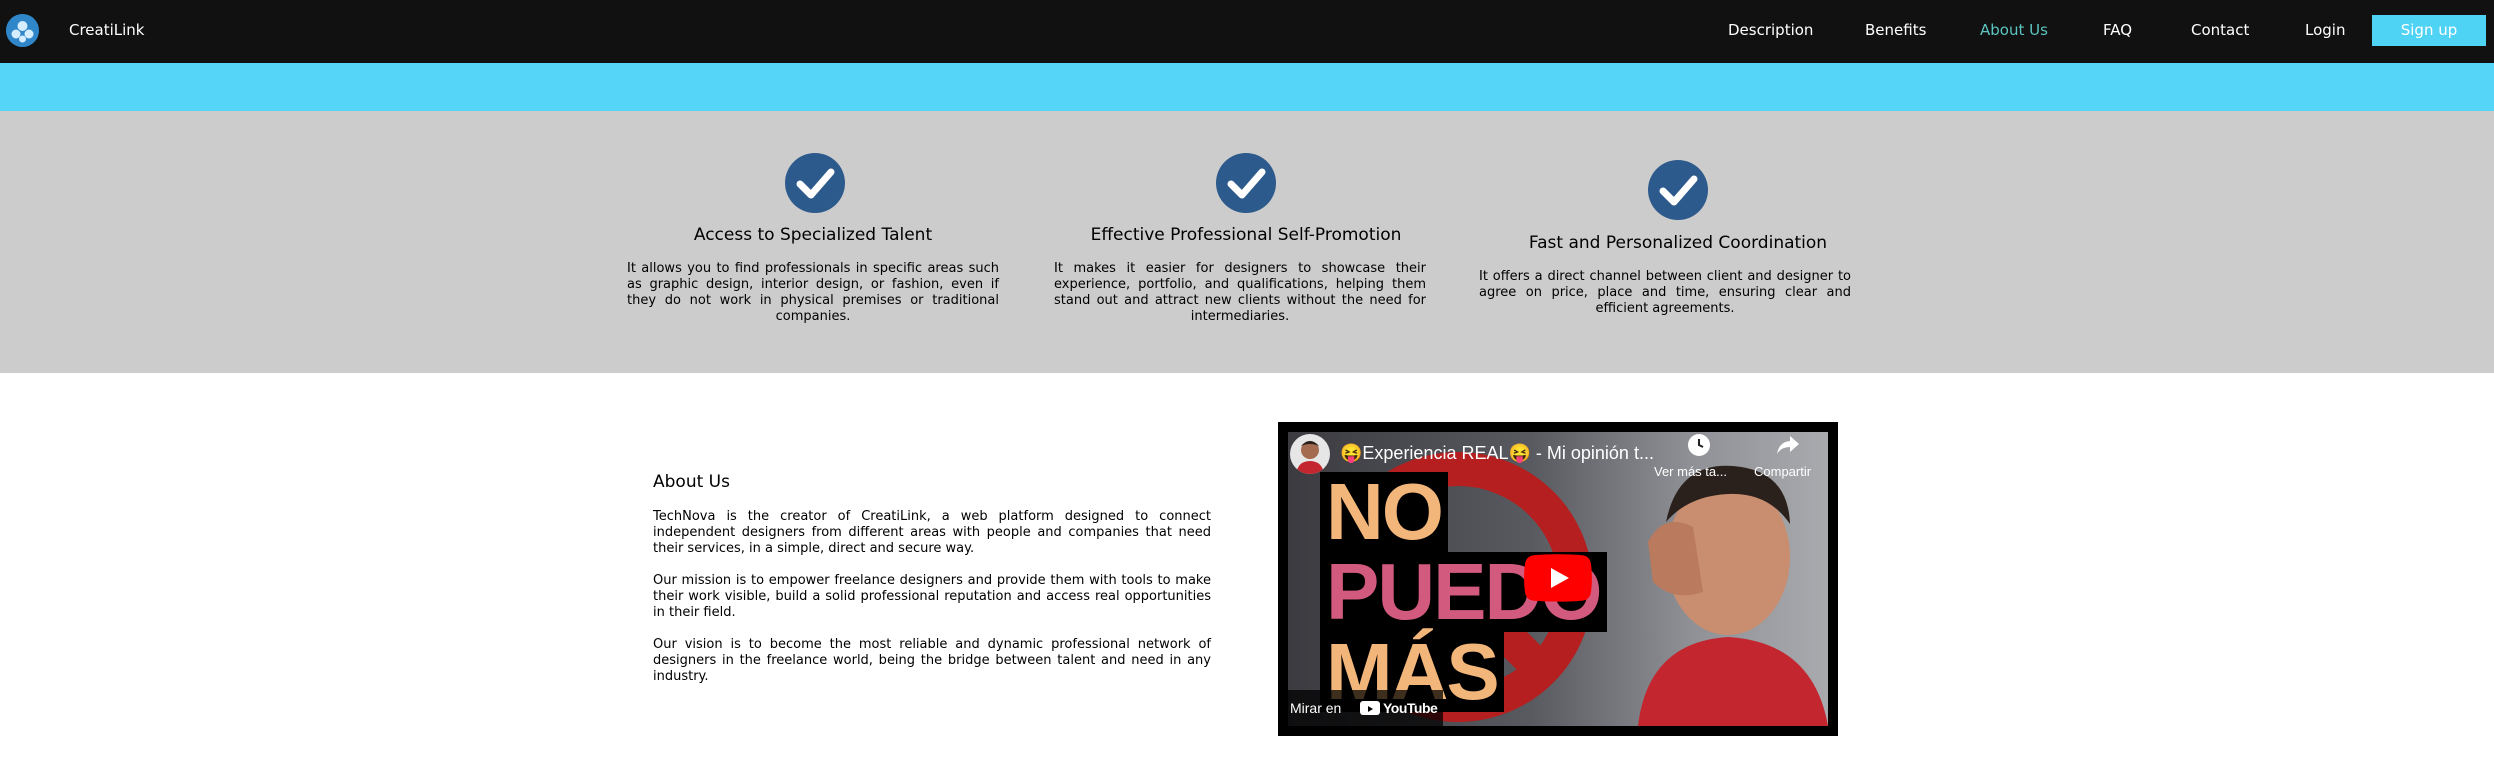  What do you see at coordinates (2117, 30) in the screenshot?
I see `nav-faq: FAQ` at bounding box center [2117, 30].